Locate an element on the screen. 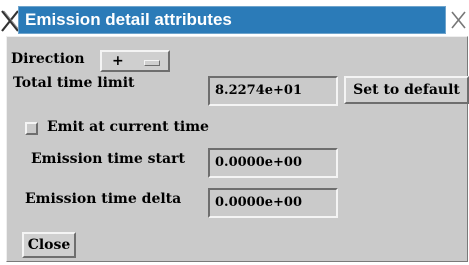 Image resolution: width=469 pixels, height=265 pixels. direction-label: Direction is located at coordinates (48, 59).